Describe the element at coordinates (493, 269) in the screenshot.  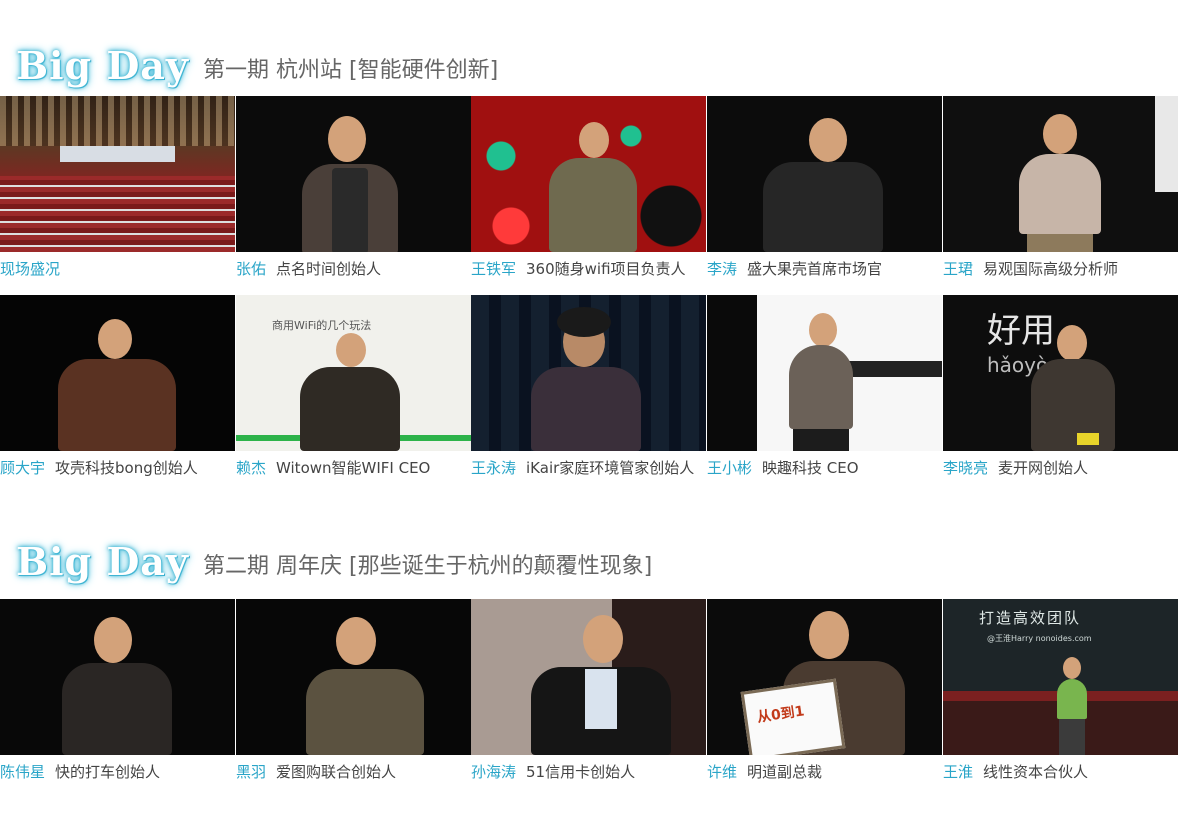
I see `speaker-name: 王铁军` at that location.